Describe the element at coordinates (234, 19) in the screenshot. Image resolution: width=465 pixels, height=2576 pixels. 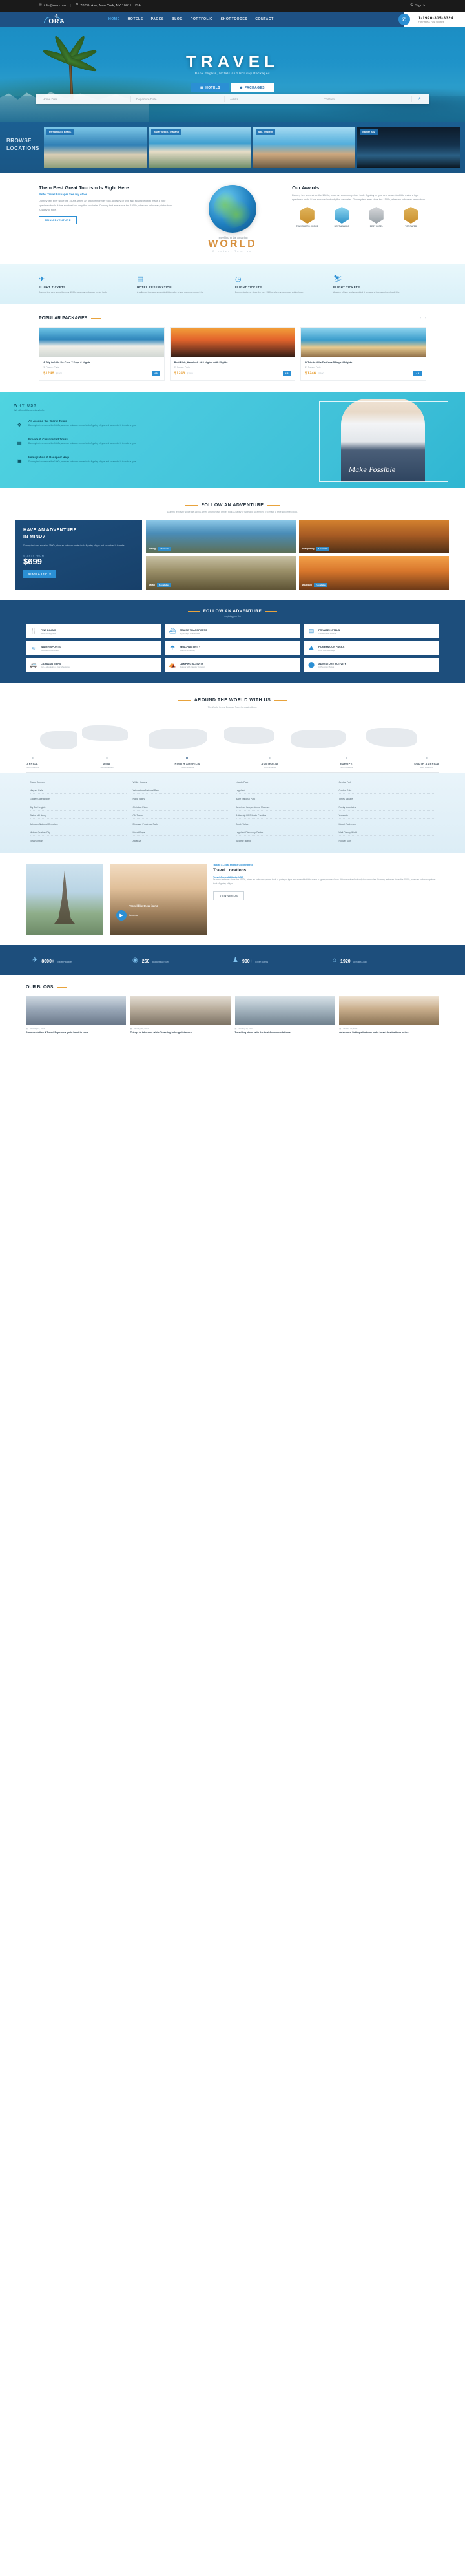
I see `nav-item-shortcodes: SHORTCODES` at that location.